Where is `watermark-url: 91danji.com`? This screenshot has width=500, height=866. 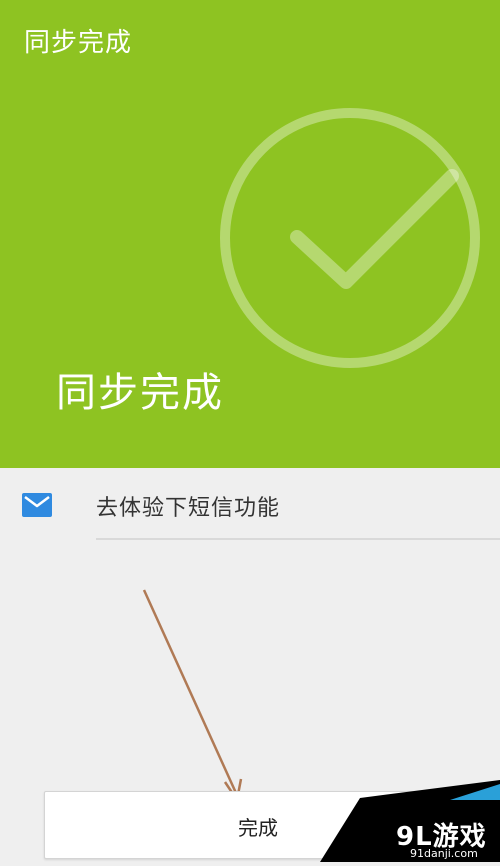 watermark-url: 91danji.com is located at coordinates (444, 853).